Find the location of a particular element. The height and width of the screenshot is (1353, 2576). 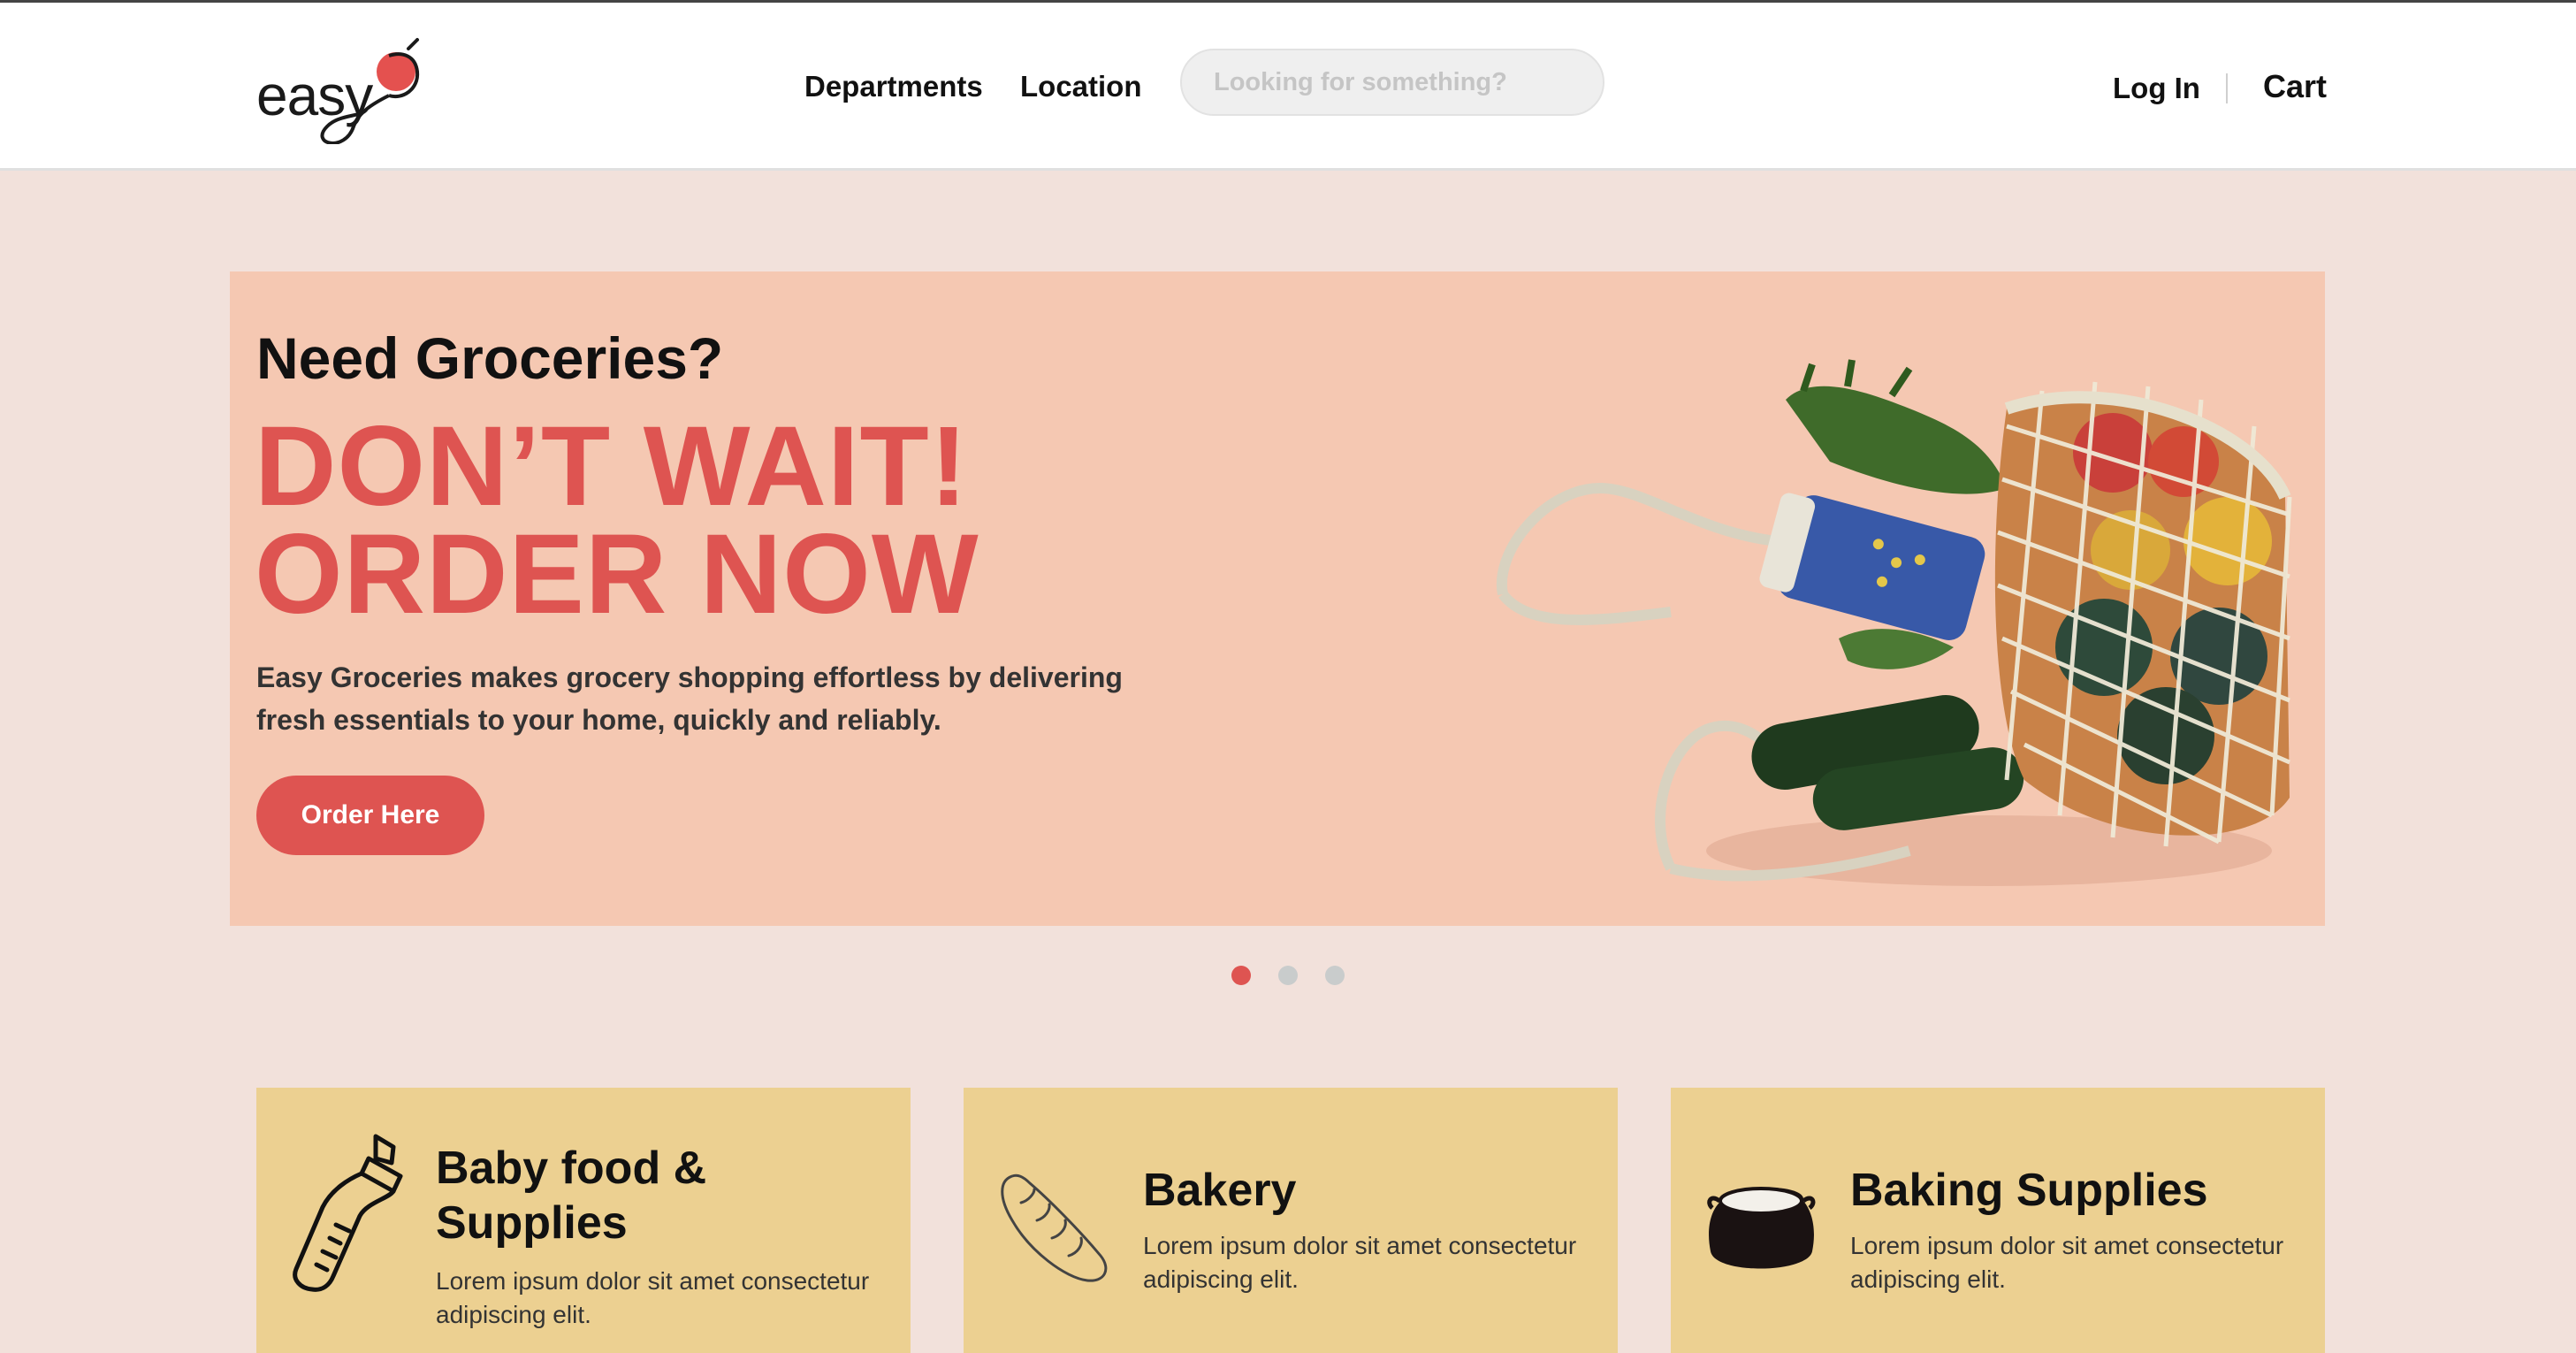

hero-headline: DON’T WAIT! ORDER NOW is located at coordinates (785, 520).